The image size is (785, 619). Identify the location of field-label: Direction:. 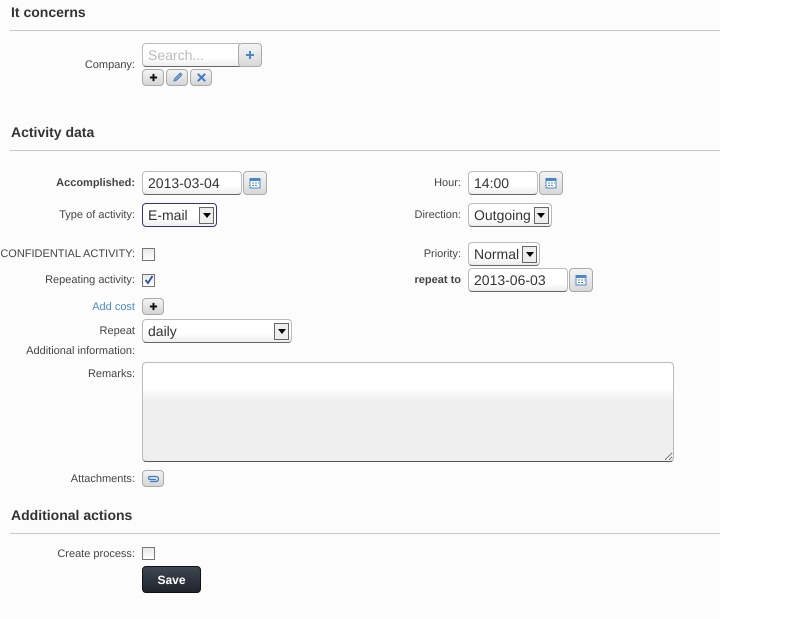
(437, 215).